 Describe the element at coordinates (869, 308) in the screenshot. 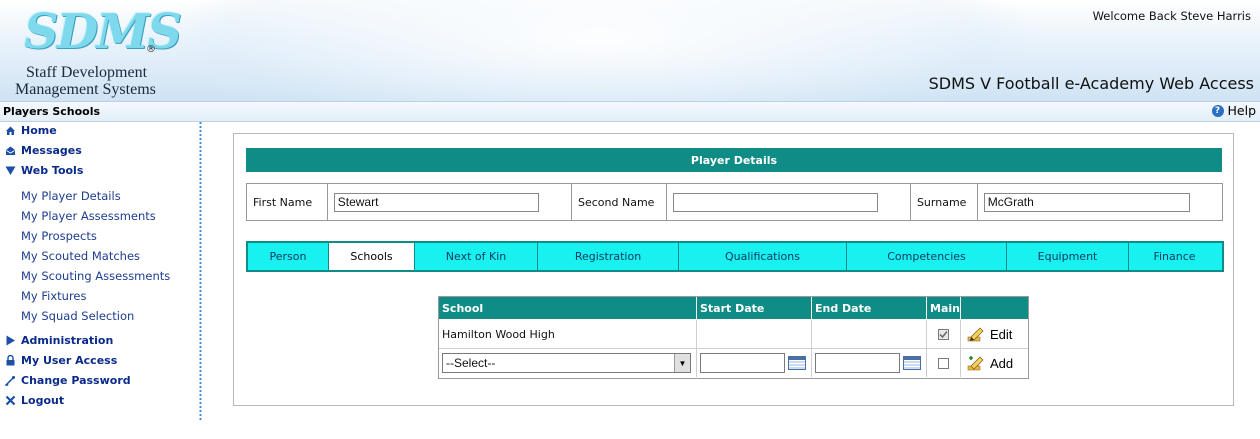

I see `column-header-end-date: End Date` at that location.